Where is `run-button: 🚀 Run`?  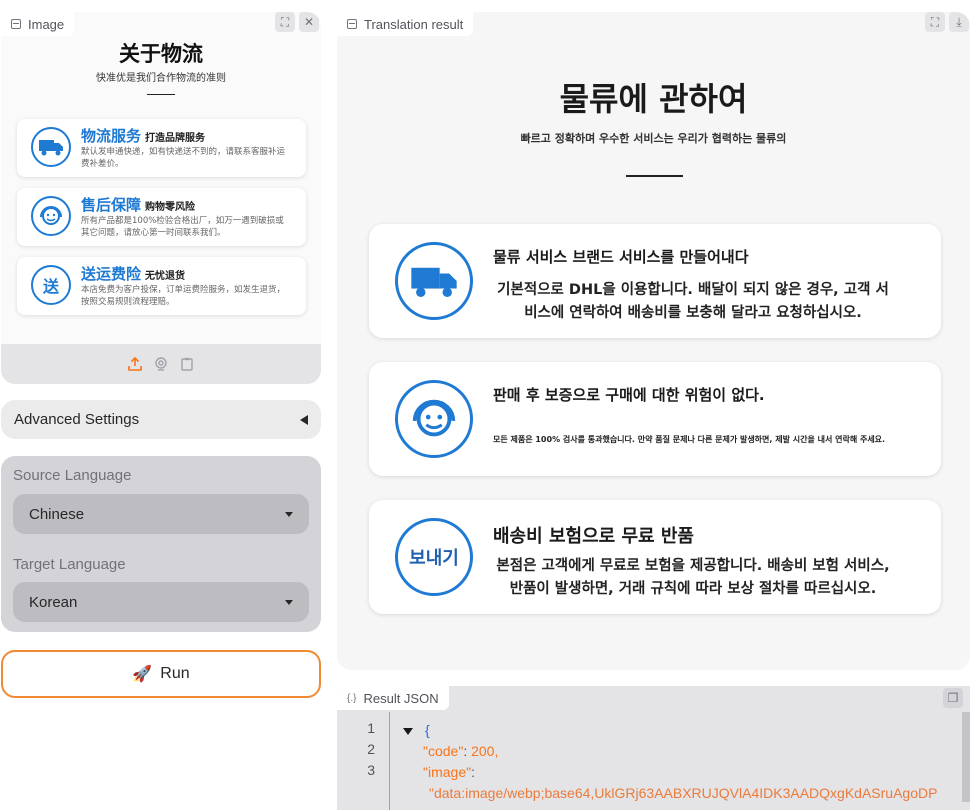
run-button: 🚀 Run is located at coordinates (161, 674).